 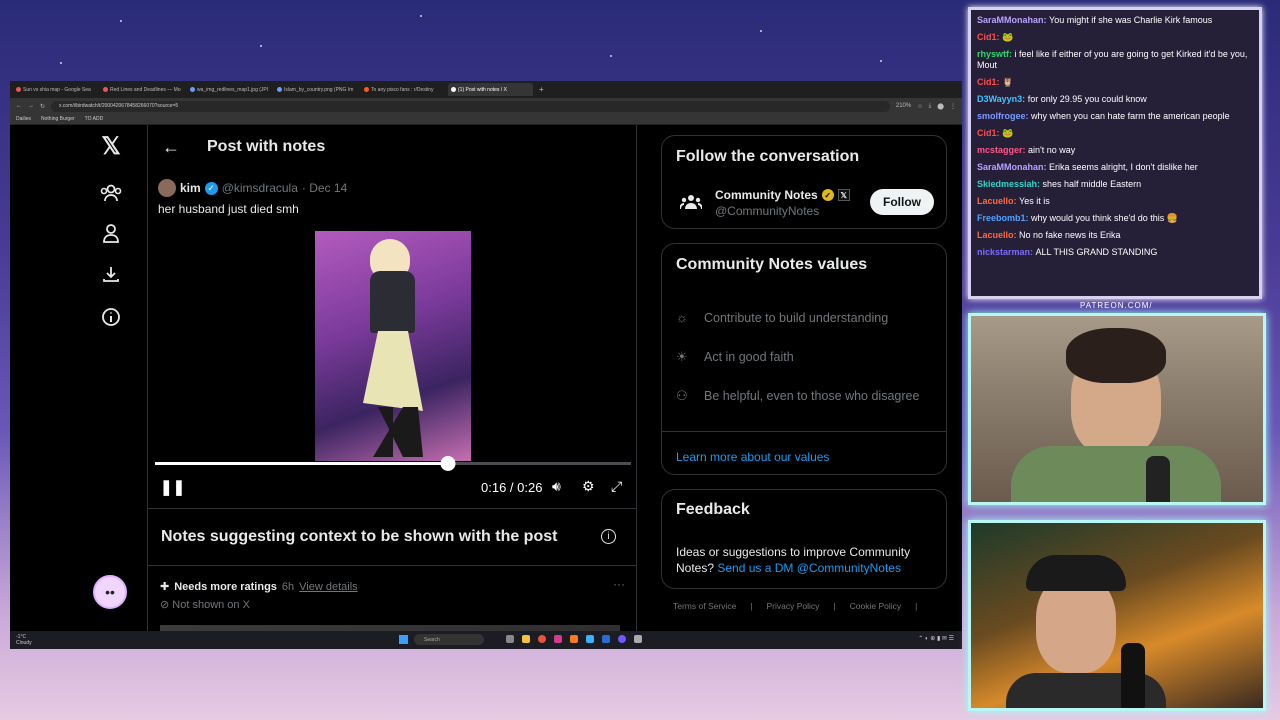 I want to click on tab-favicon-icon, so click(x=279, y=89).